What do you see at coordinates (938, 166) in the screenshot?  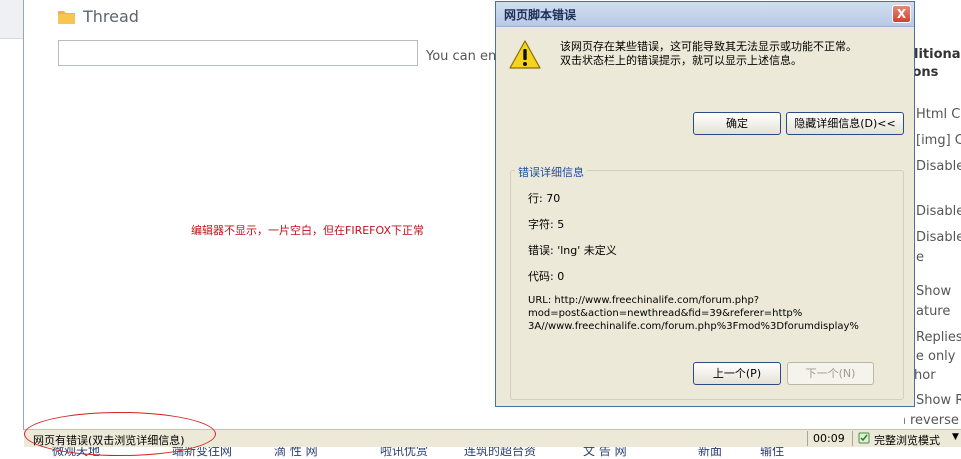 I see `option-disable-1: Disable` at bounding box center [938, 166].